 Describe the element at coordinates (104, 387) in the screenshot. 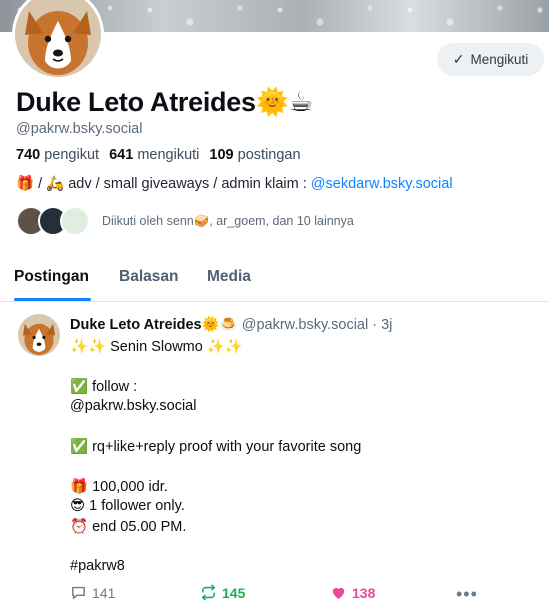

I see `post-line-follow: ✅ follow :` at that location.